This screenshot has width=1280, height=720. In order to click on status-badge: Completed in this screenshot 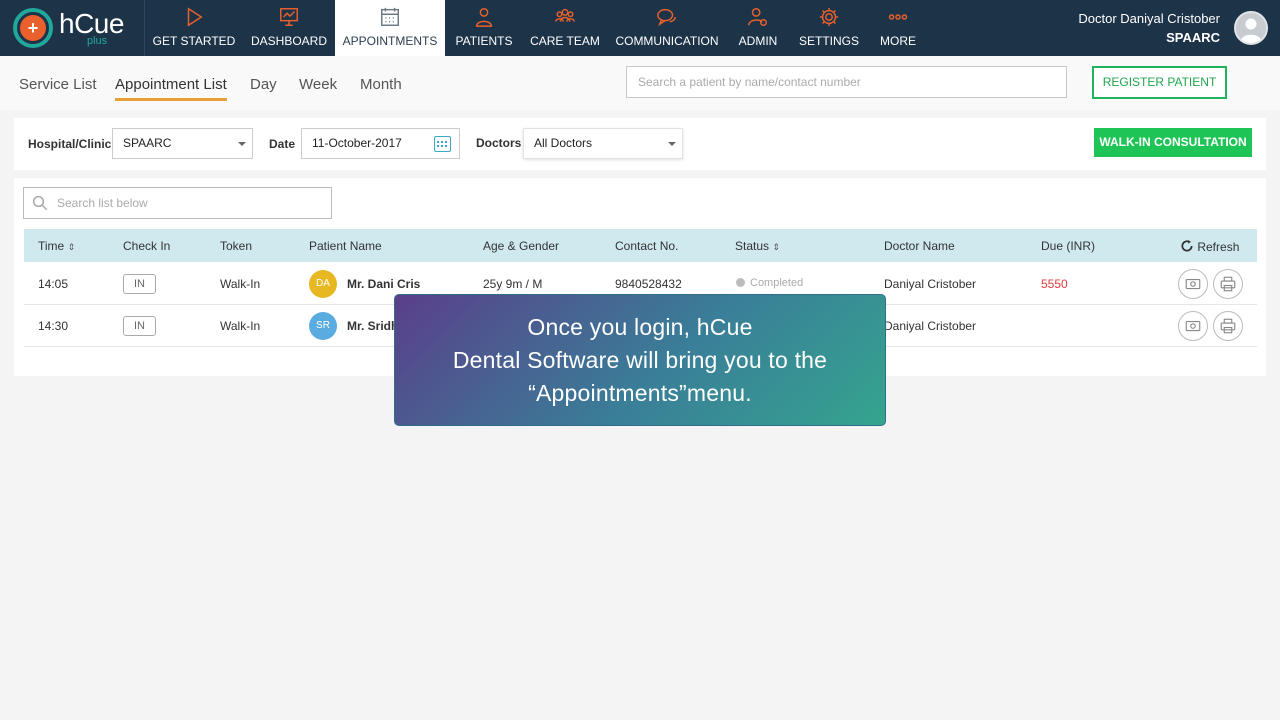, I will do `click(769, 283)`.